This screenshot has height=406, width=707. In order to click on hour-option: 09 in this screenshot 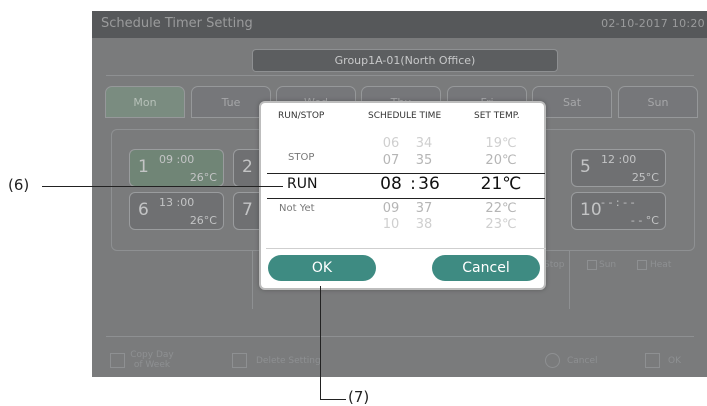, I will do `click(391, 208)`.